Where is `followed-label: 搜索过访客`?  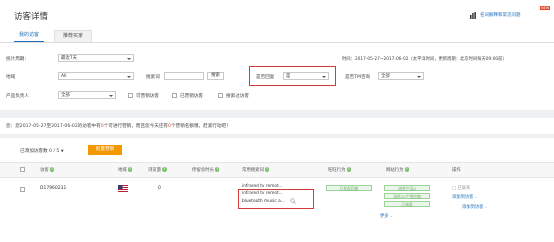 followed-label: 搜索过访客 is located at coordinates (237, 96).